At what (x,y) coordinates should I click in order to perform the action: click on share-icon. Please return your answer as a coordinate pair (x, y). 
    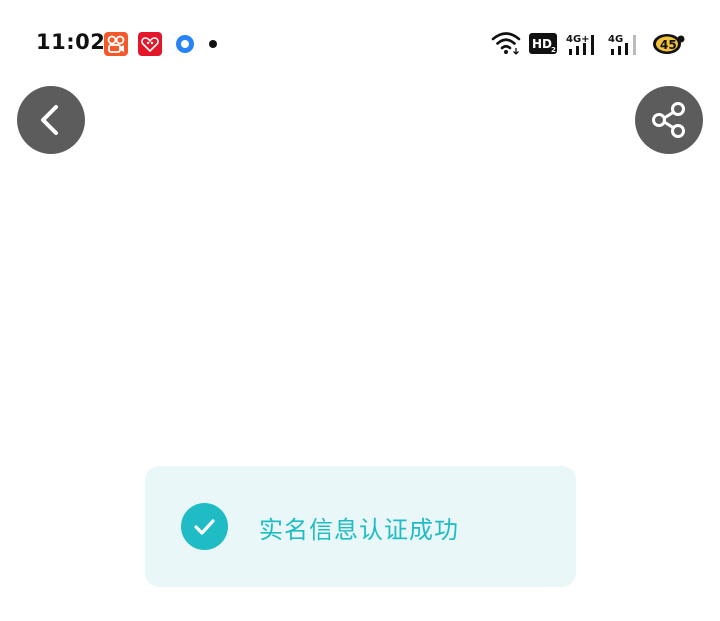
    Looking at the image, I should click on (668, 120).